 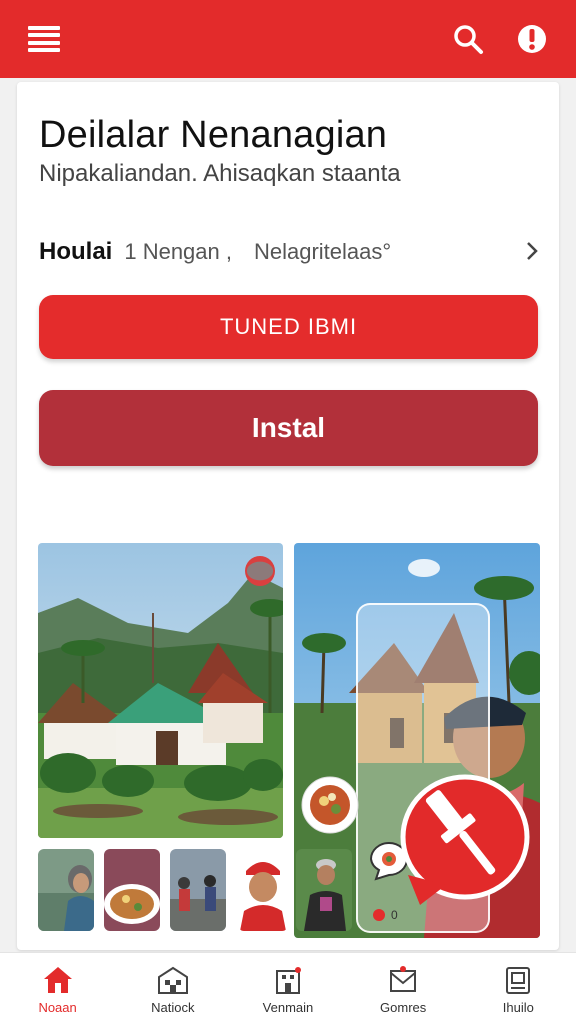 I want to click on thumbnail-food-dish, so click(x=132, y=890).